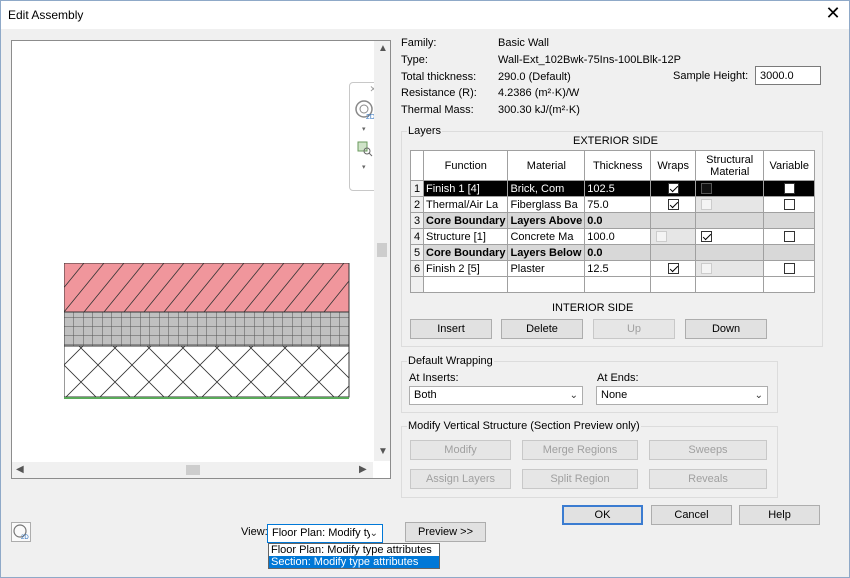  Describe the element at coordinates (618, 165) in the screenshot. I see `column-header-thickness: Thickness` at that location.